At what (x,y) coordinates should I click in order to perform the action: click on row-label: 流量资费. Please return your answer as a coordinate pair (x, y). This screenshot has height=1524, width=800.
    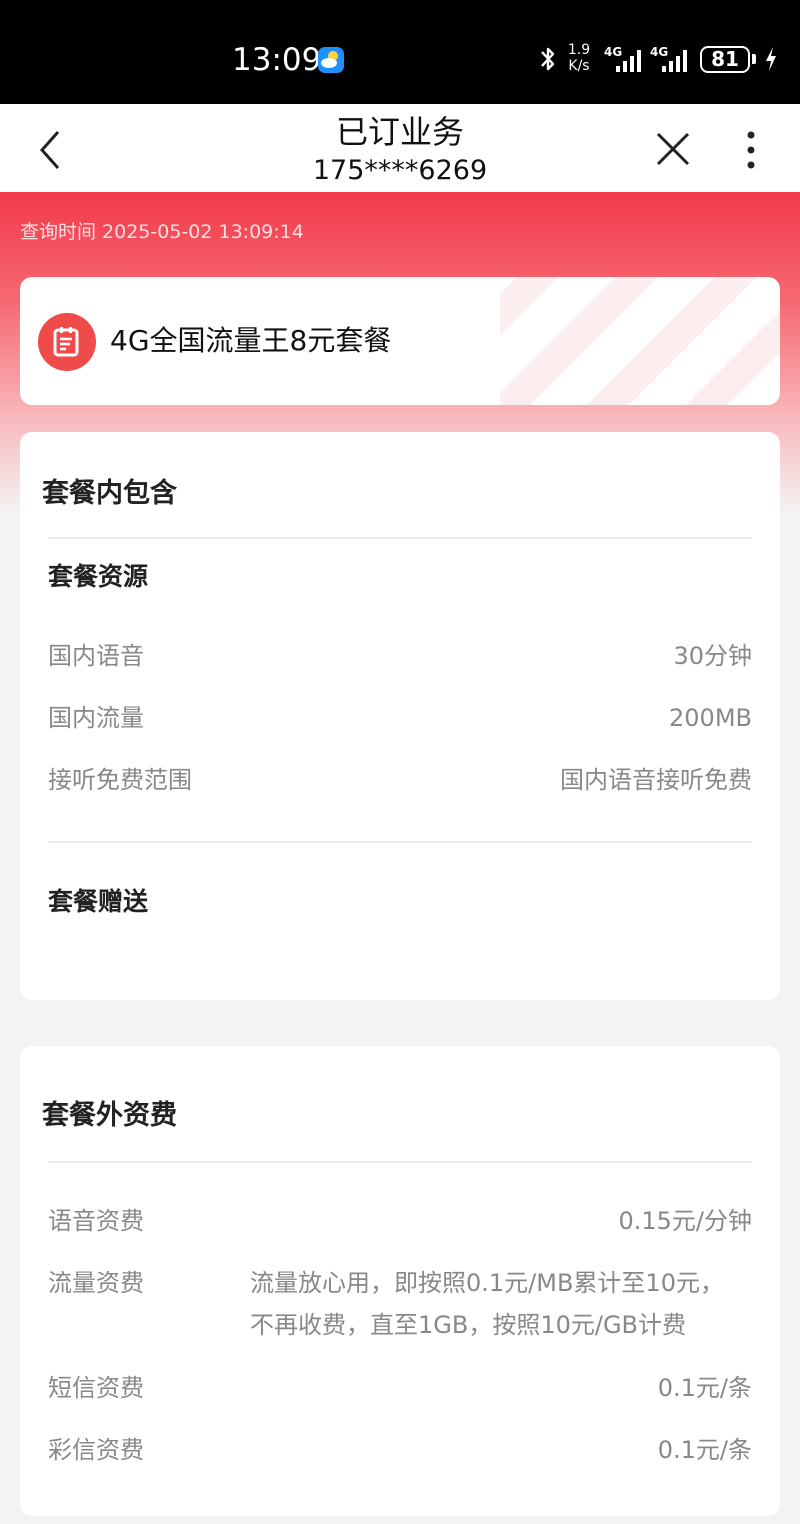
    Looking at the image, I should click on (96, 1283).